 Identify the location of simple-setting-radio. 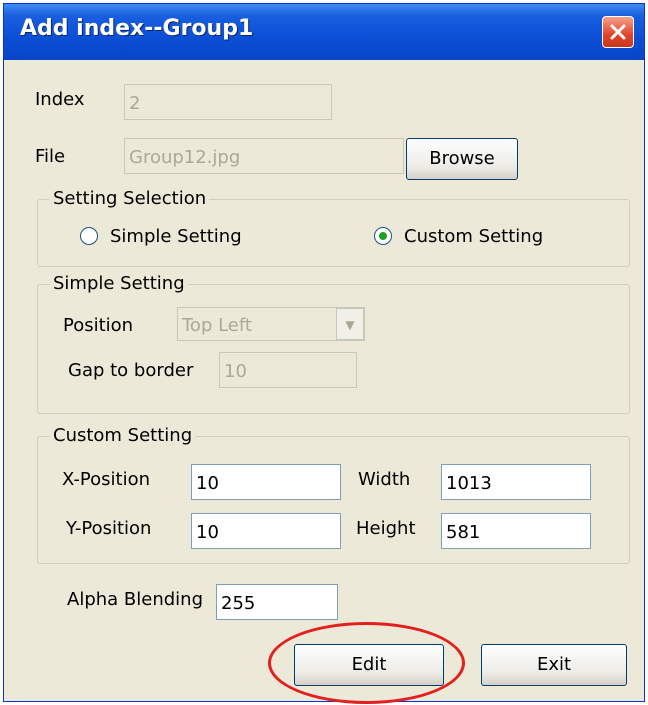
(89, 236).